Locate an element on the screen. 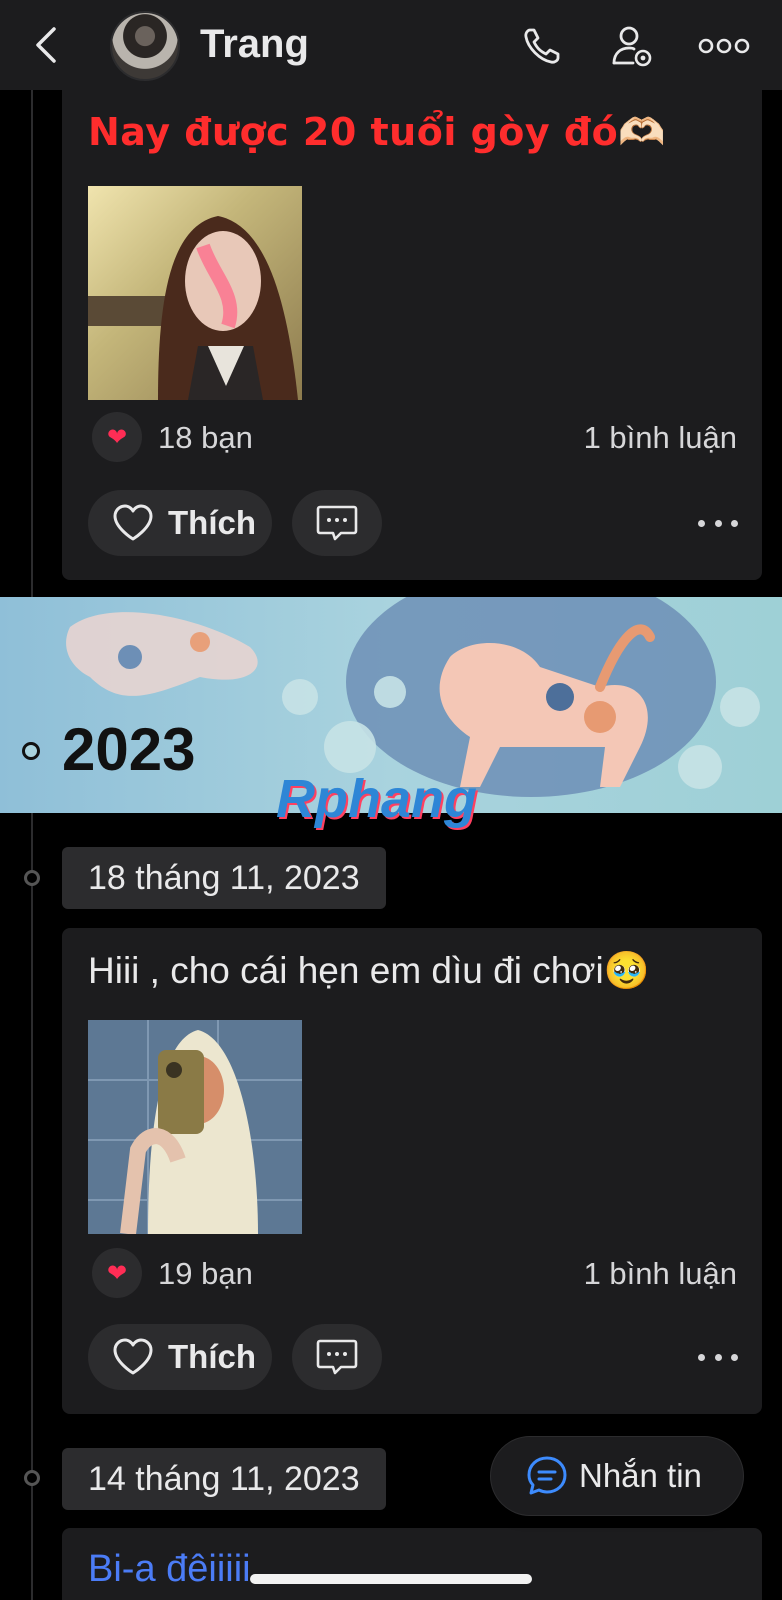 This screenshot has width=782, height=1600. message-button: Nhắn tin is located at coordinates (617, 1476).